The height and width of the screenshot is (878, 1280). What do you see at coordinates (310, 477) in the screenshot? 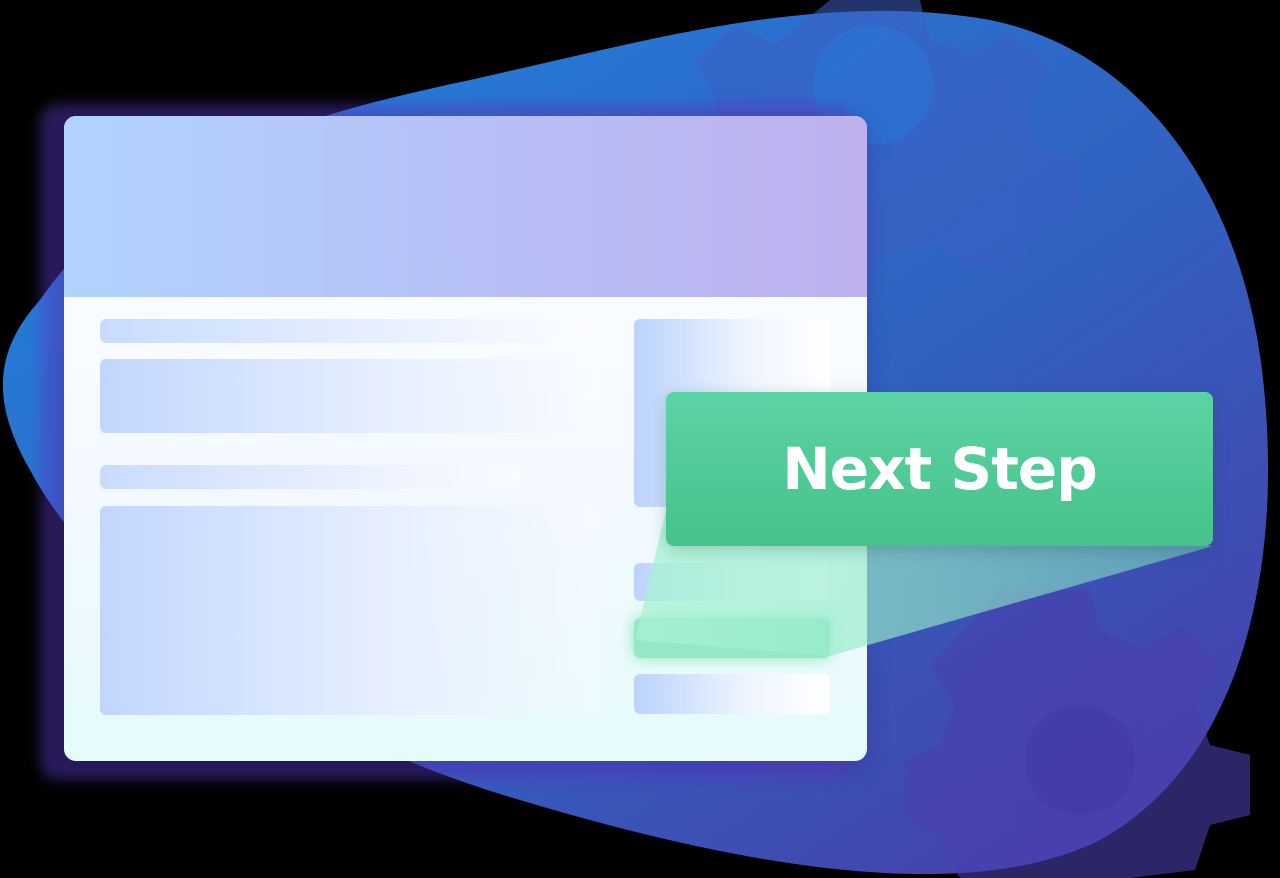
I see `placeholder-subtitle-bar` at bounding box center [310, 477].